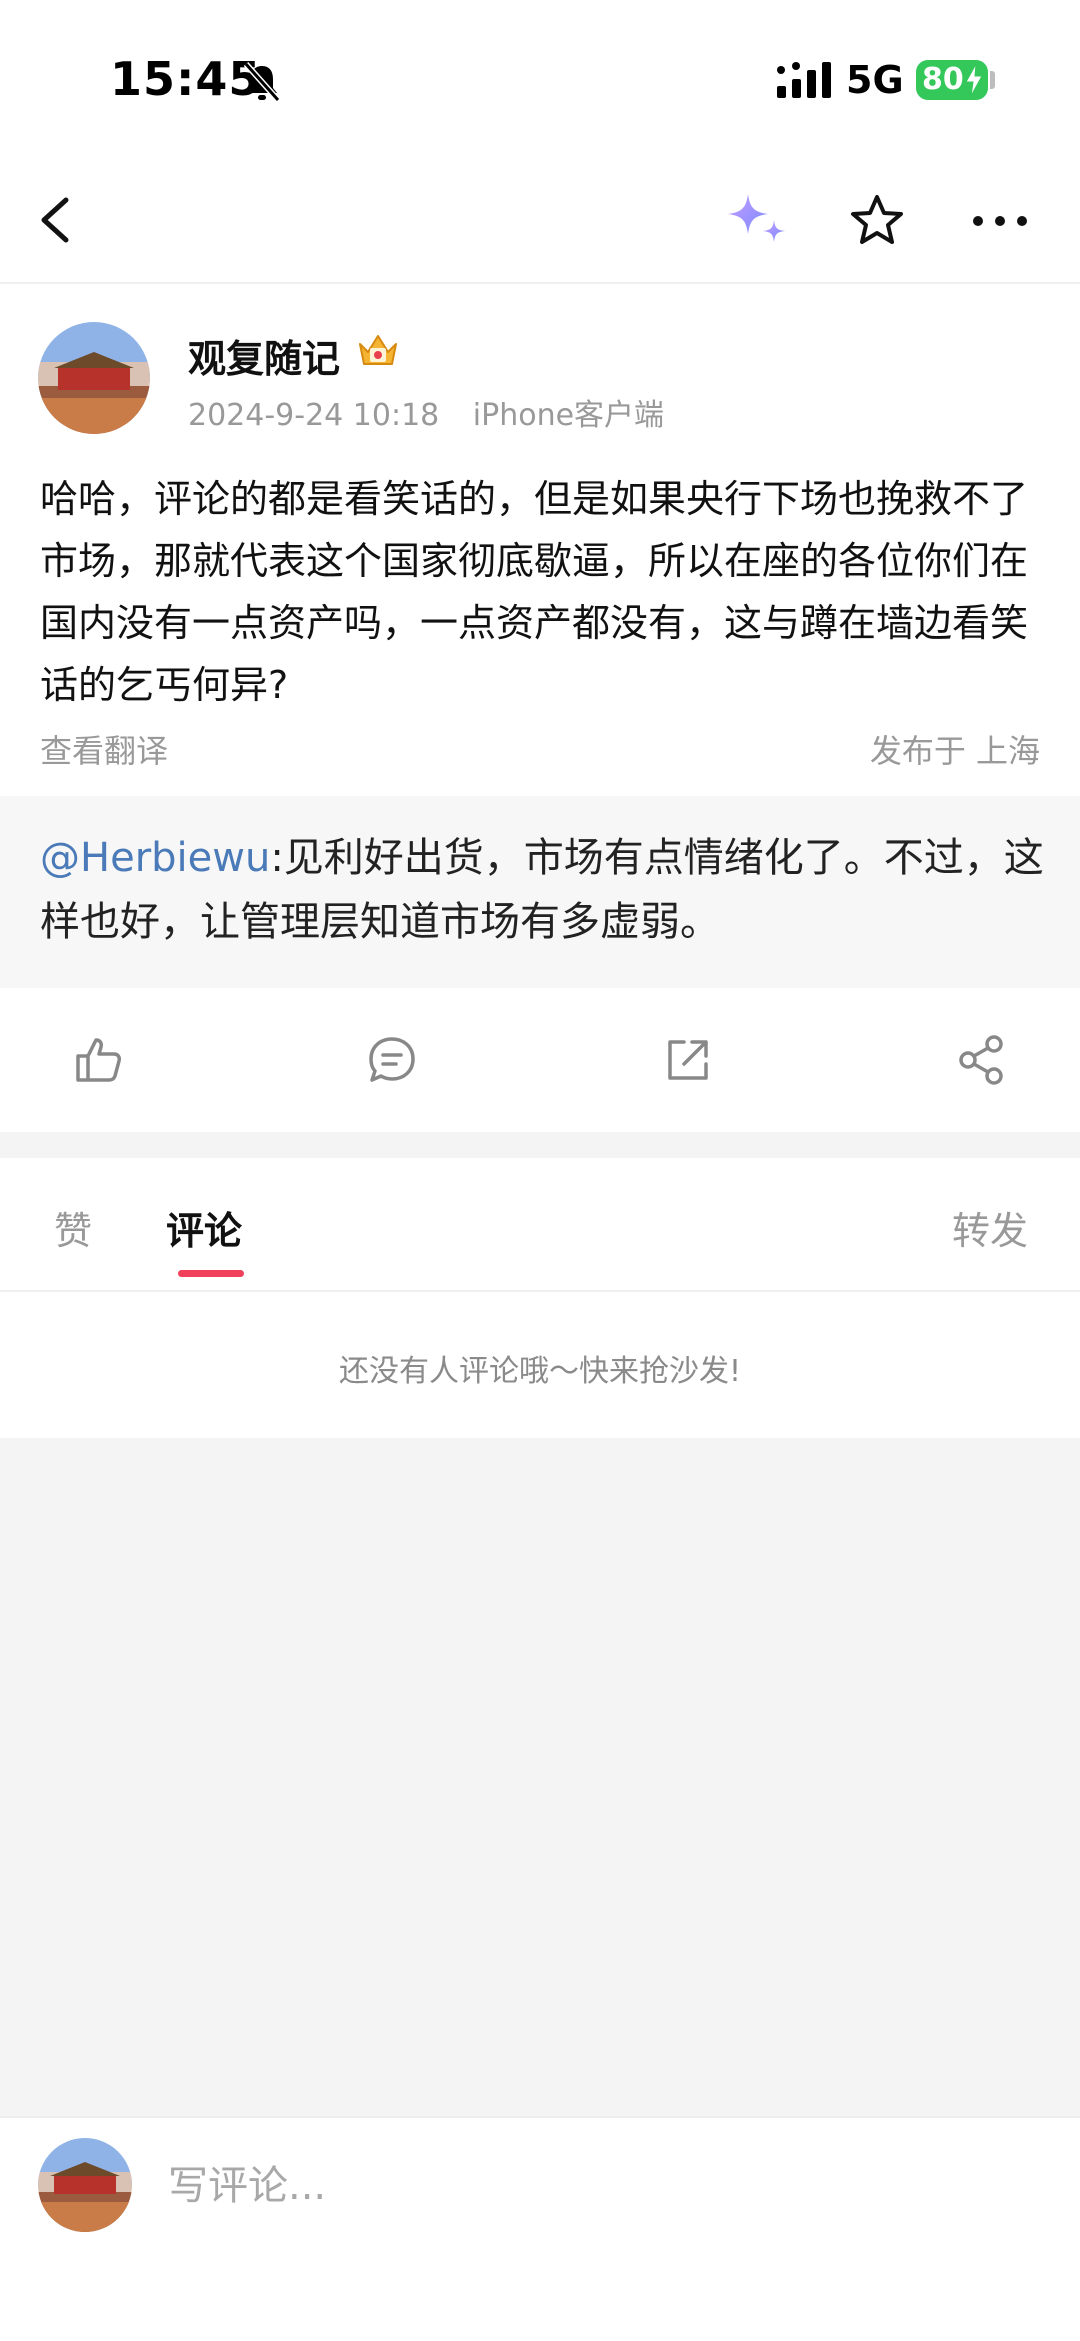 This screenshot has height=2341, width=1080. What do you see at coordinates (186, 79) in the screenshot?
I see `status-time: 15:45` at bounding box center [186, 79].